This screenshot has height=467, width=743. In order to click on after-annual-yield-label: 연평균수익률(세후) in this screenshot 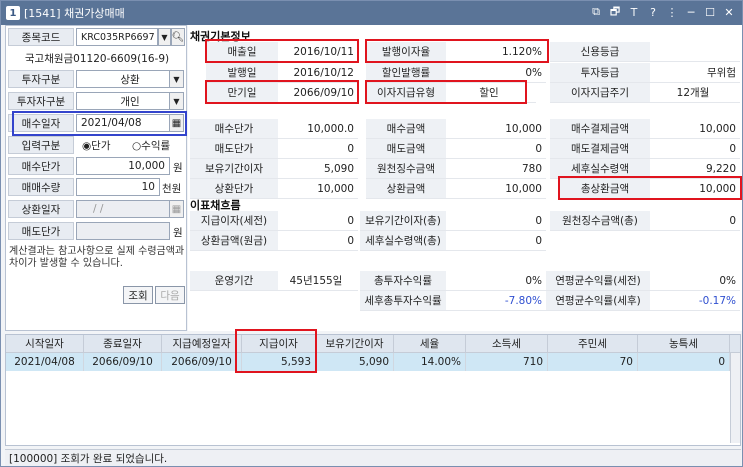, I will do `click(598, 301)`.